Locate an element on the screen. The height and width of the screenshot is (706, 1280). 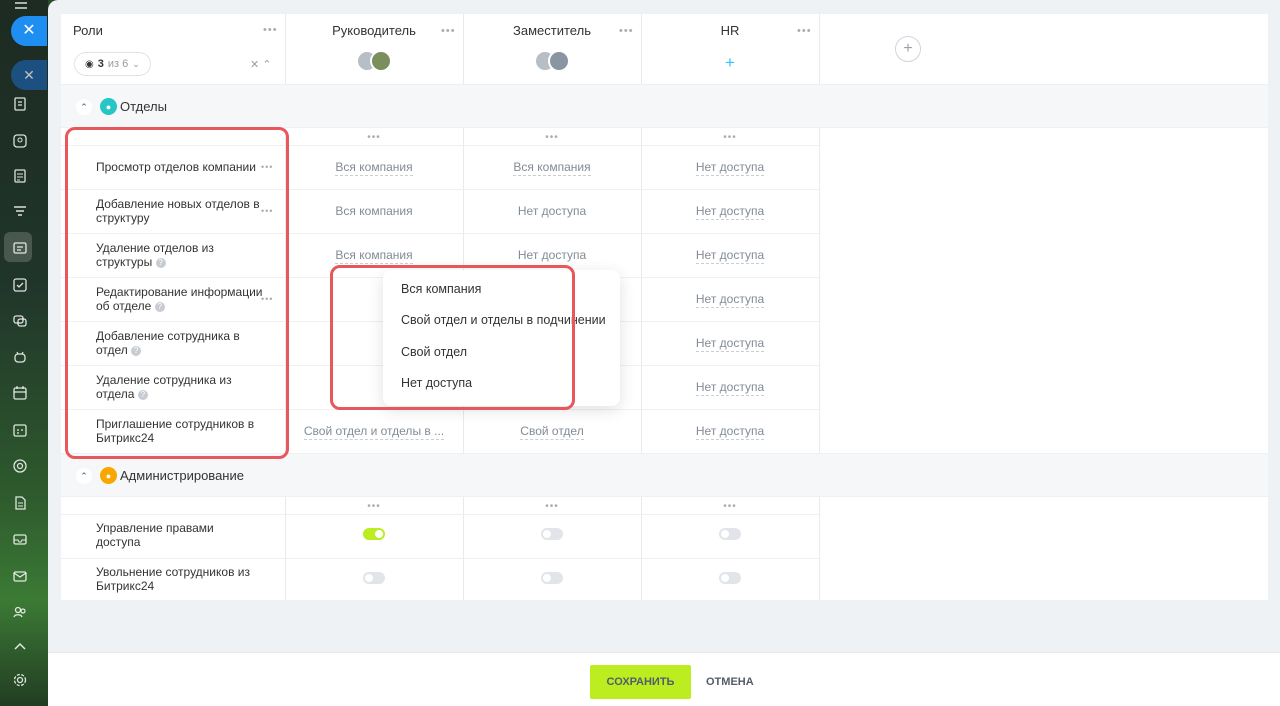
add-role-button: + is located at coordinates (908, 49).